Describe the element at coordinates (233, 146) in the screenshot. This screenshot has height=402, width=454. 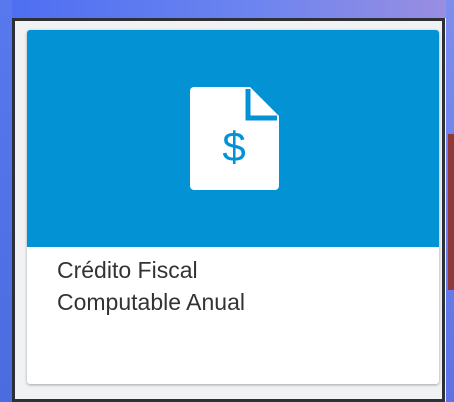
I see `dollar-symbol: $` at that location.